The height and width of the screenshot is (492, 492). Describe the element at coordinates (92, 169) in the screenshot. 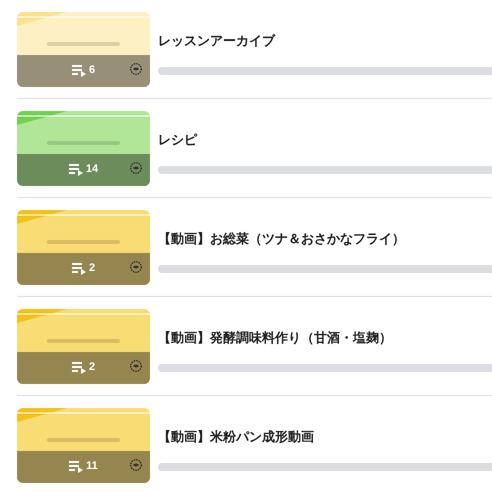

I see `video-count: 14` at that location.